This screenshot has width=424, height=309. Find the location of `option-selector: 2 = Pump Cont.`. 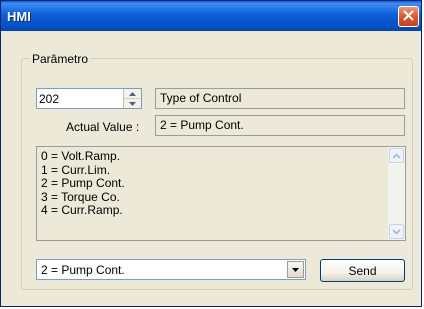

option-selector: 2 = Pump Cont. is located at coordinates (171, 269).